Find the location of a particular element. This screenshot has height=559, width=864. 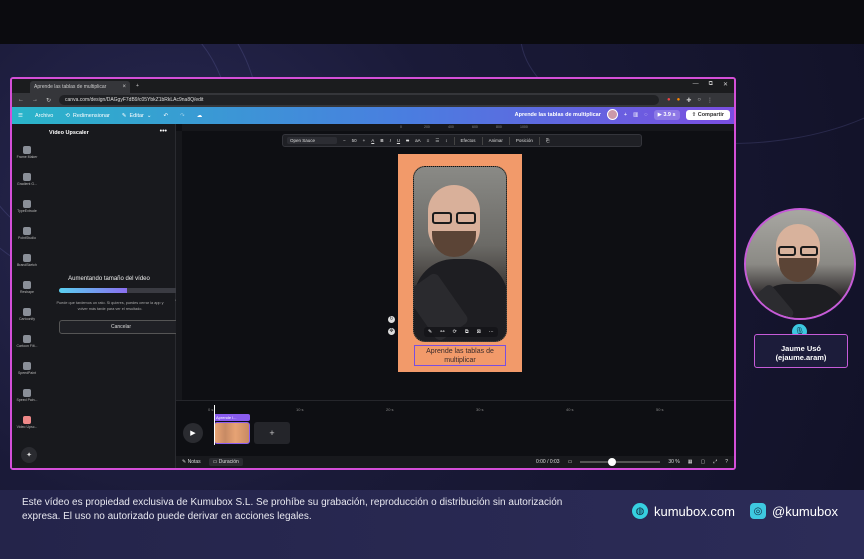

underline-button: U is located at coordinates (398, 140).